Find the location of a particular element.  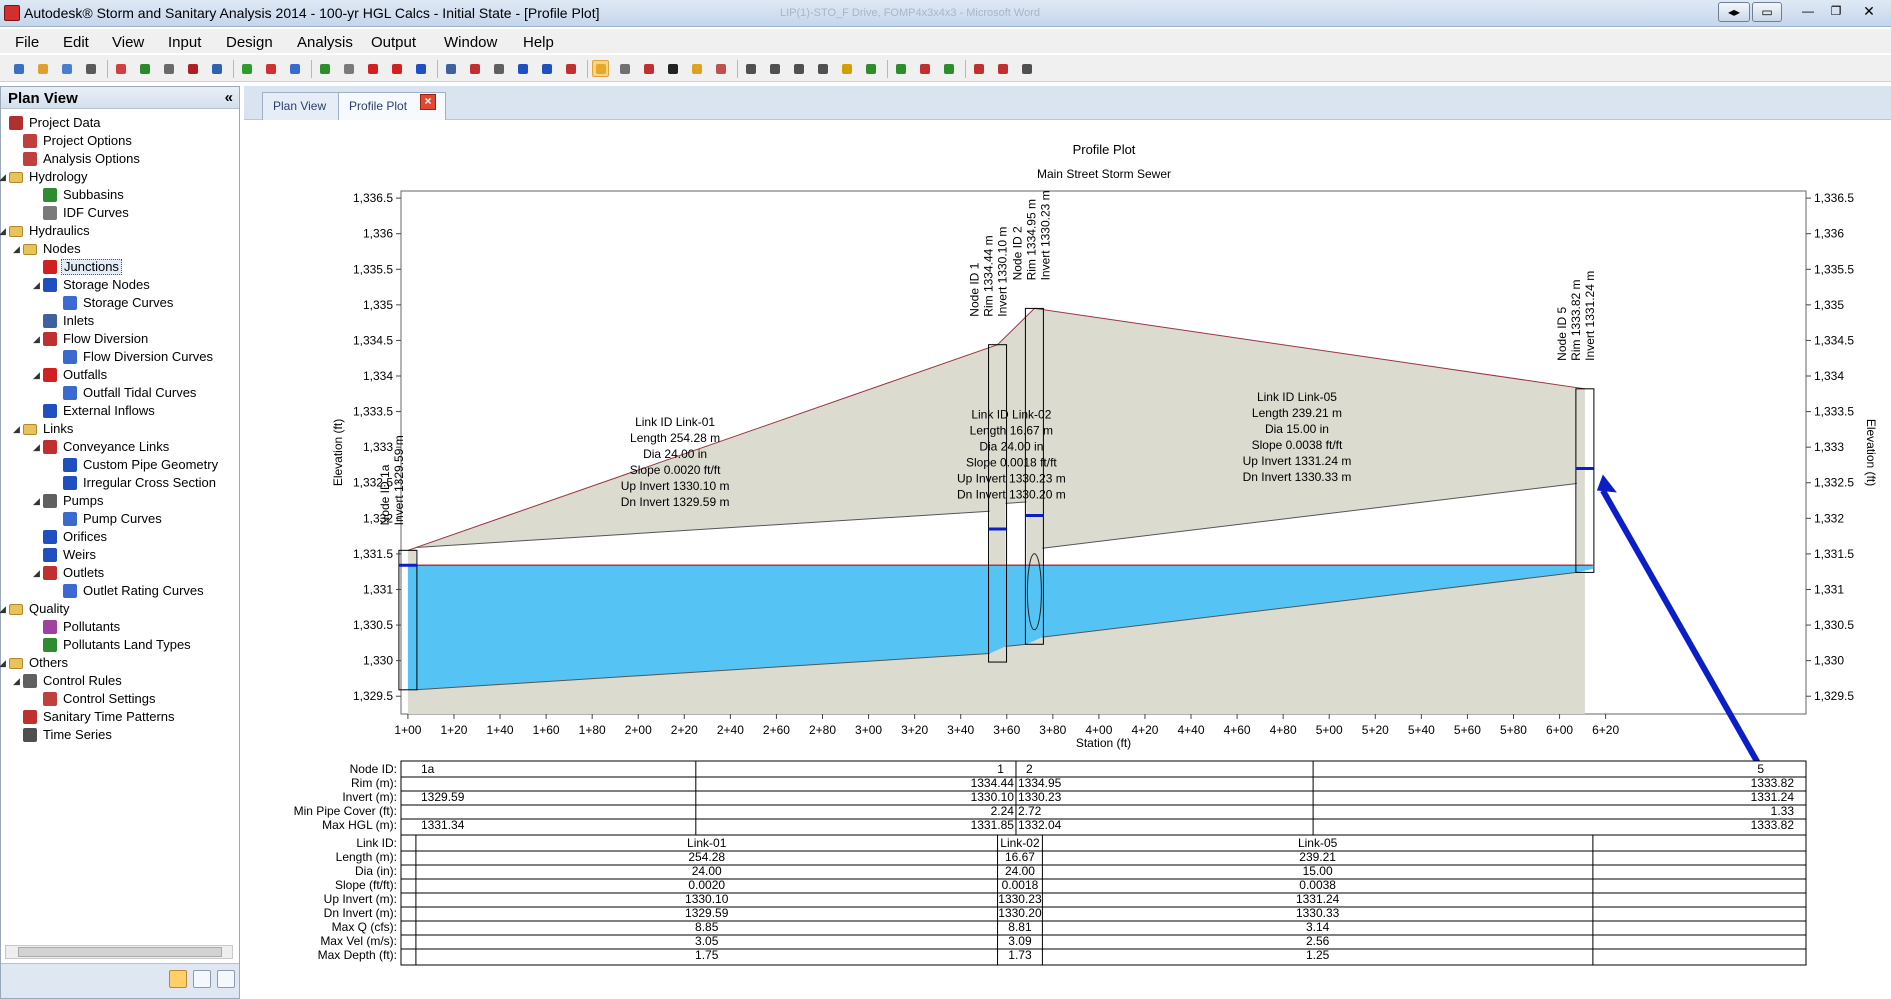

tree-item-junctions: Junctions is located at coordinates (119, 267).